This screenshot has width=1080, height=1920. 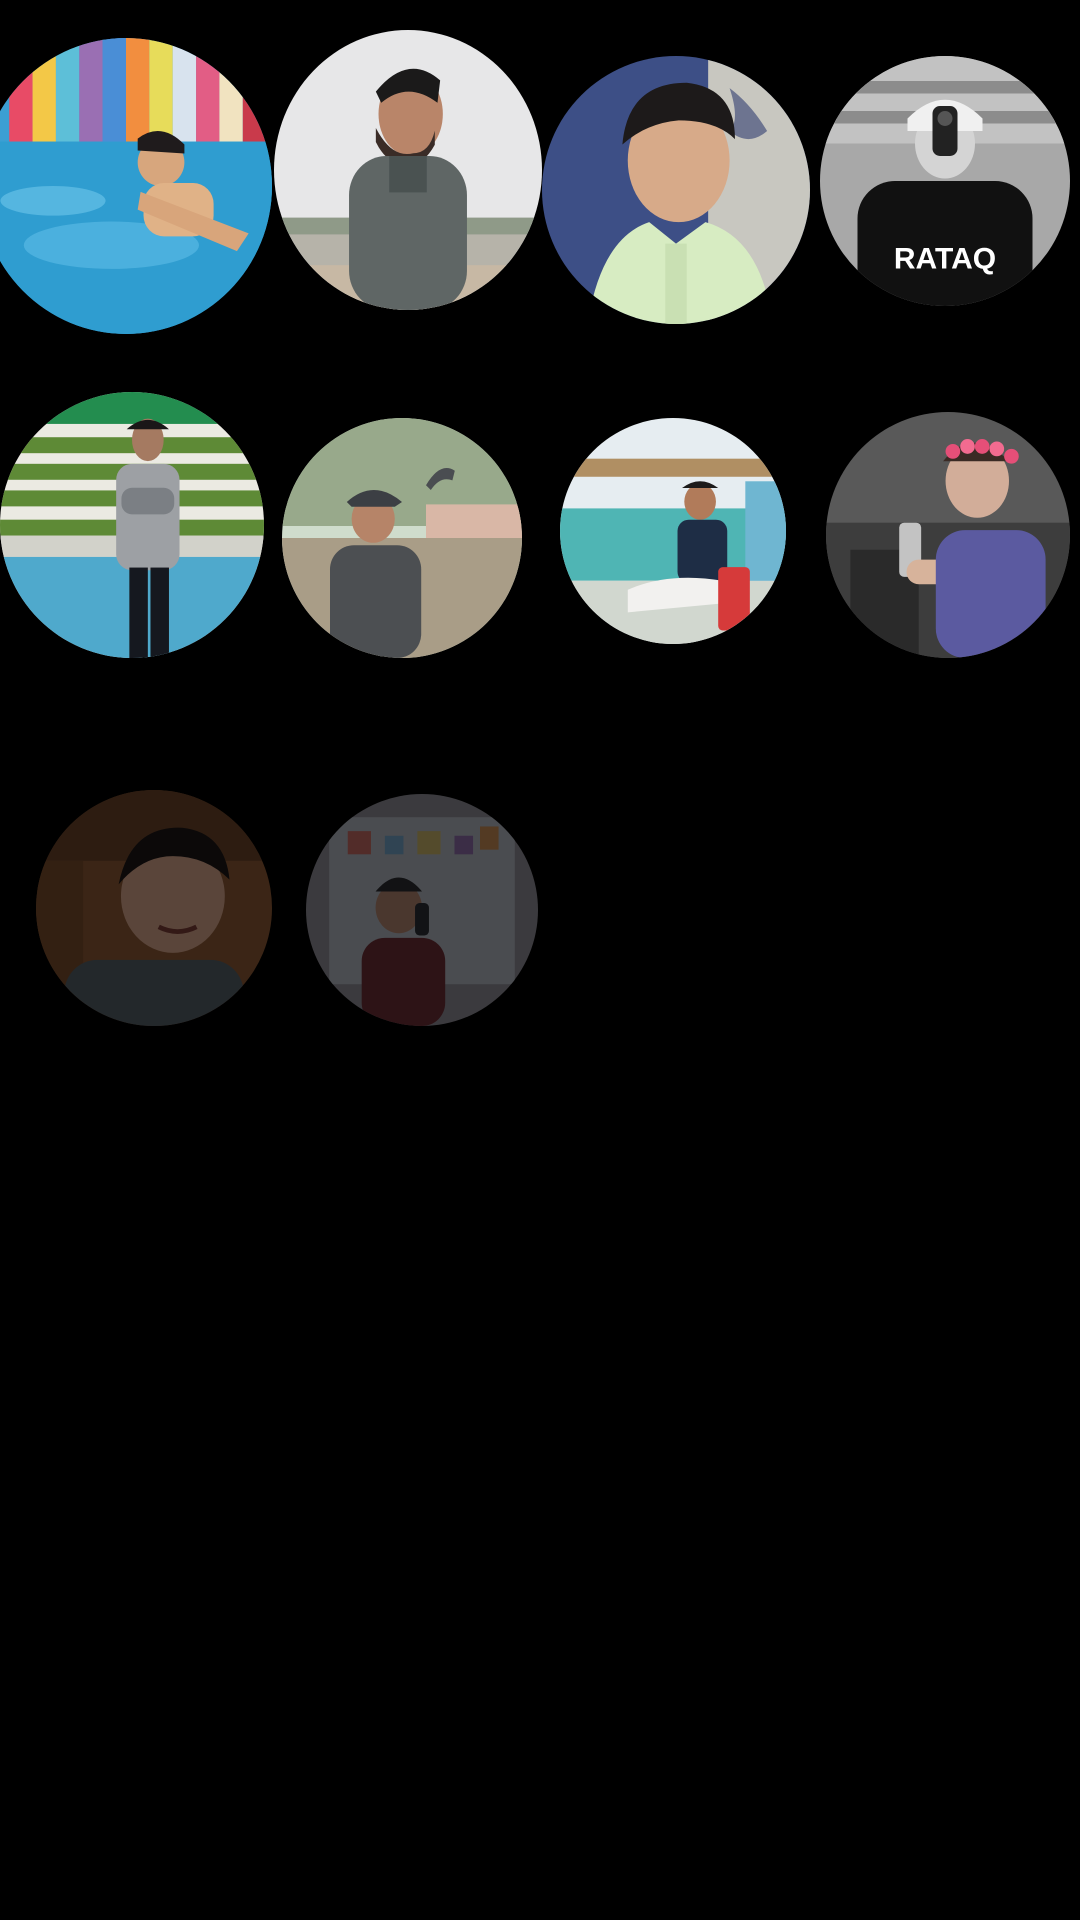 I want to click on svg-text: RATAQ, so click(x=945, y=259).